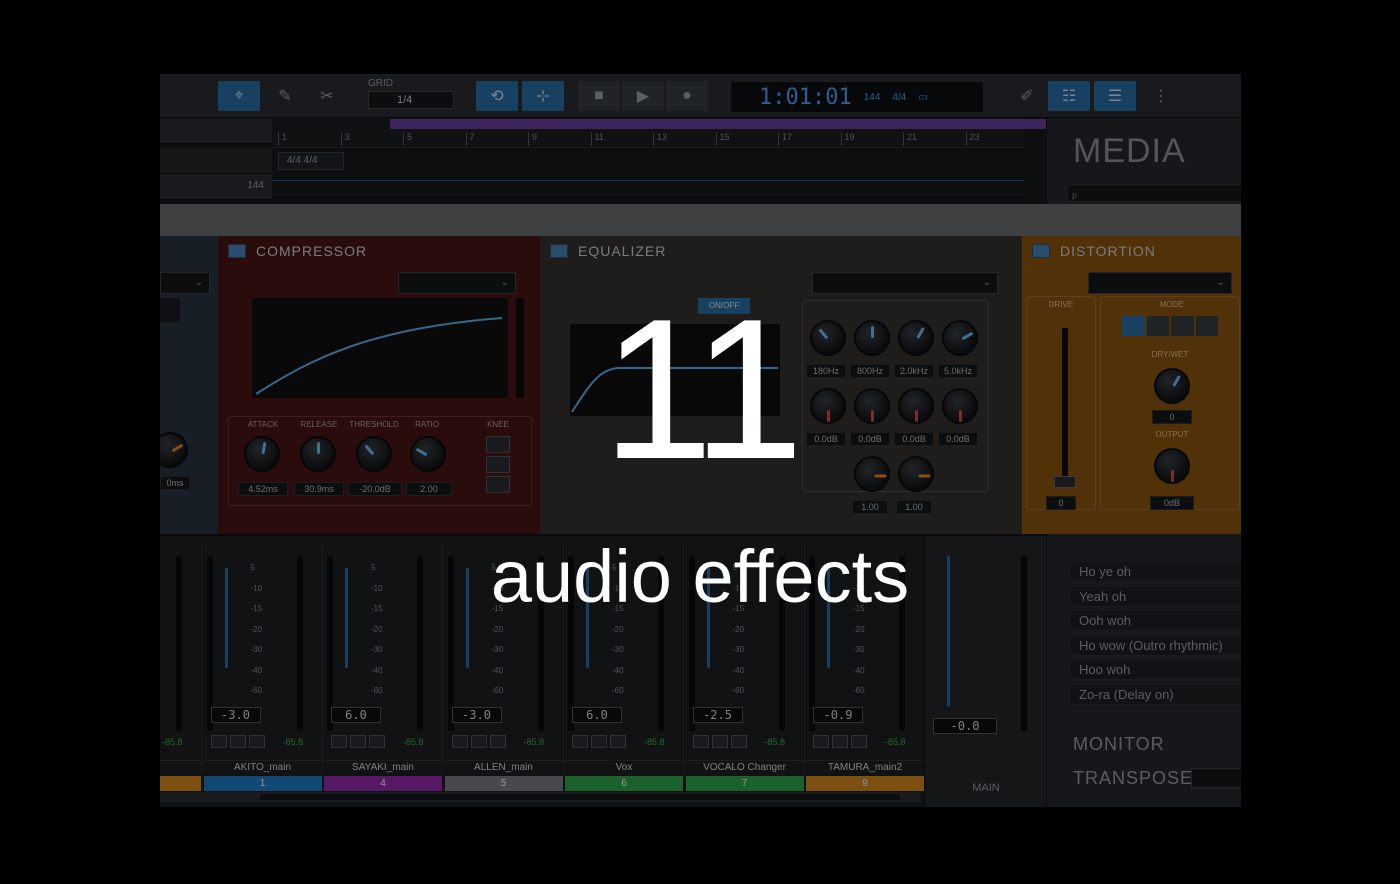 Image resolution: width=1400 pixels, height=884 pixels. I want to click on eq-q-value-2: 1.00, so click(914, 507).